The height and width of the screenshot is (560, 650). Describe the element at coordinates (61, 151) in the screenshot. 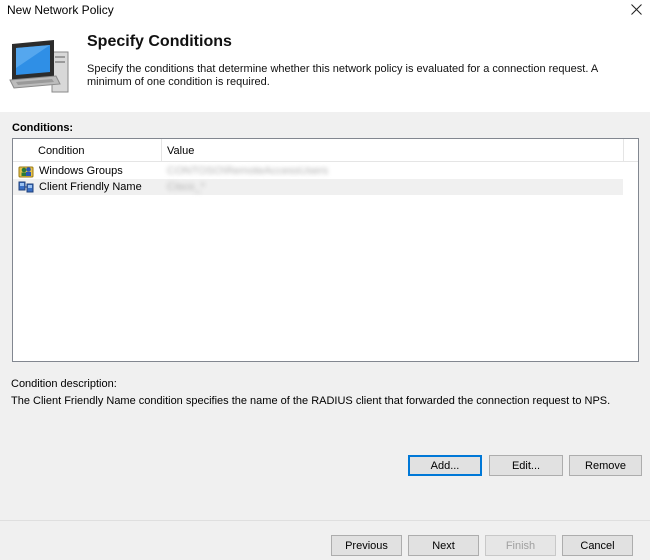

I see `column-header-condition: Condition` at that location.